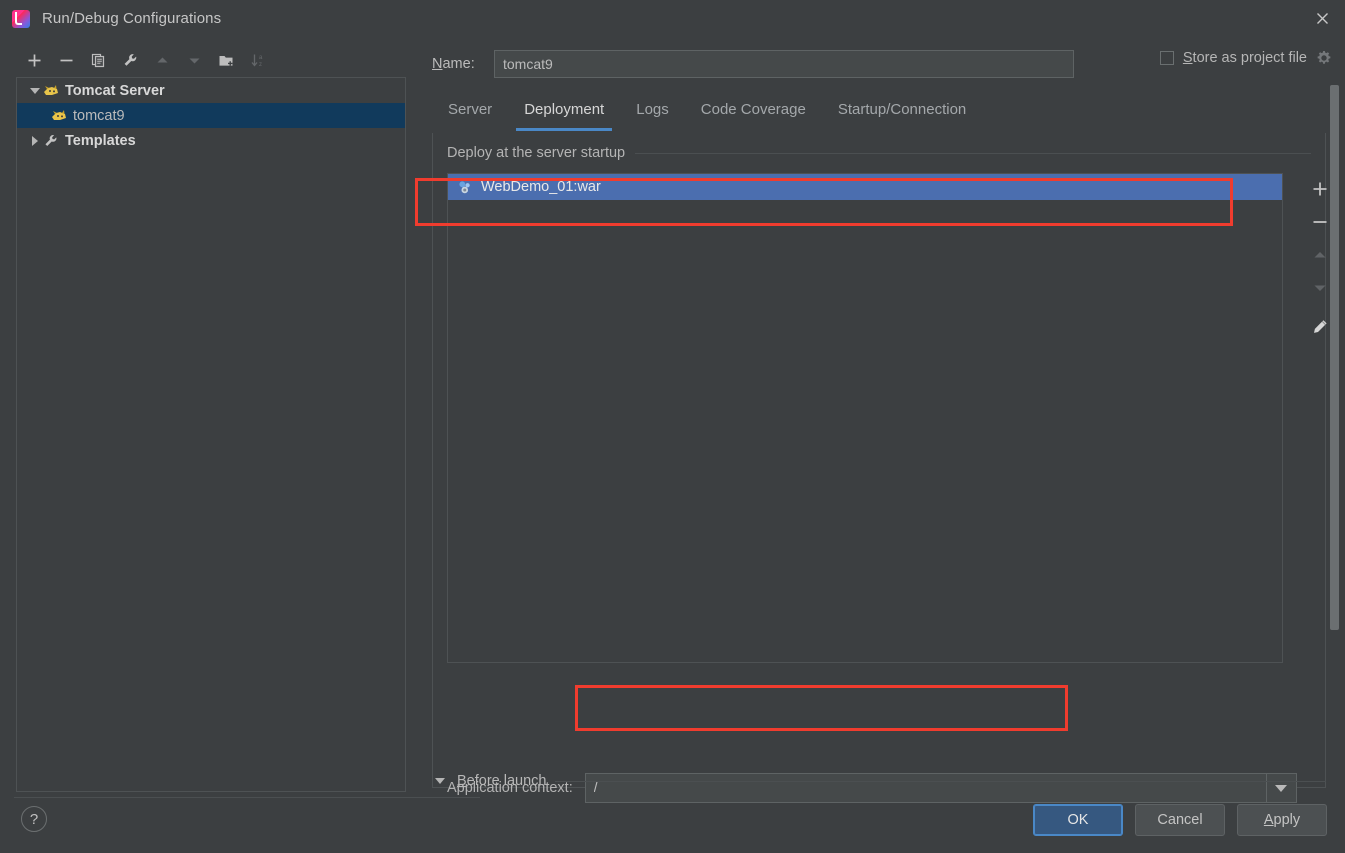 This screenshot has height=853, width=1345. I want to click on tab-logs: Logs, so click(652, 112).